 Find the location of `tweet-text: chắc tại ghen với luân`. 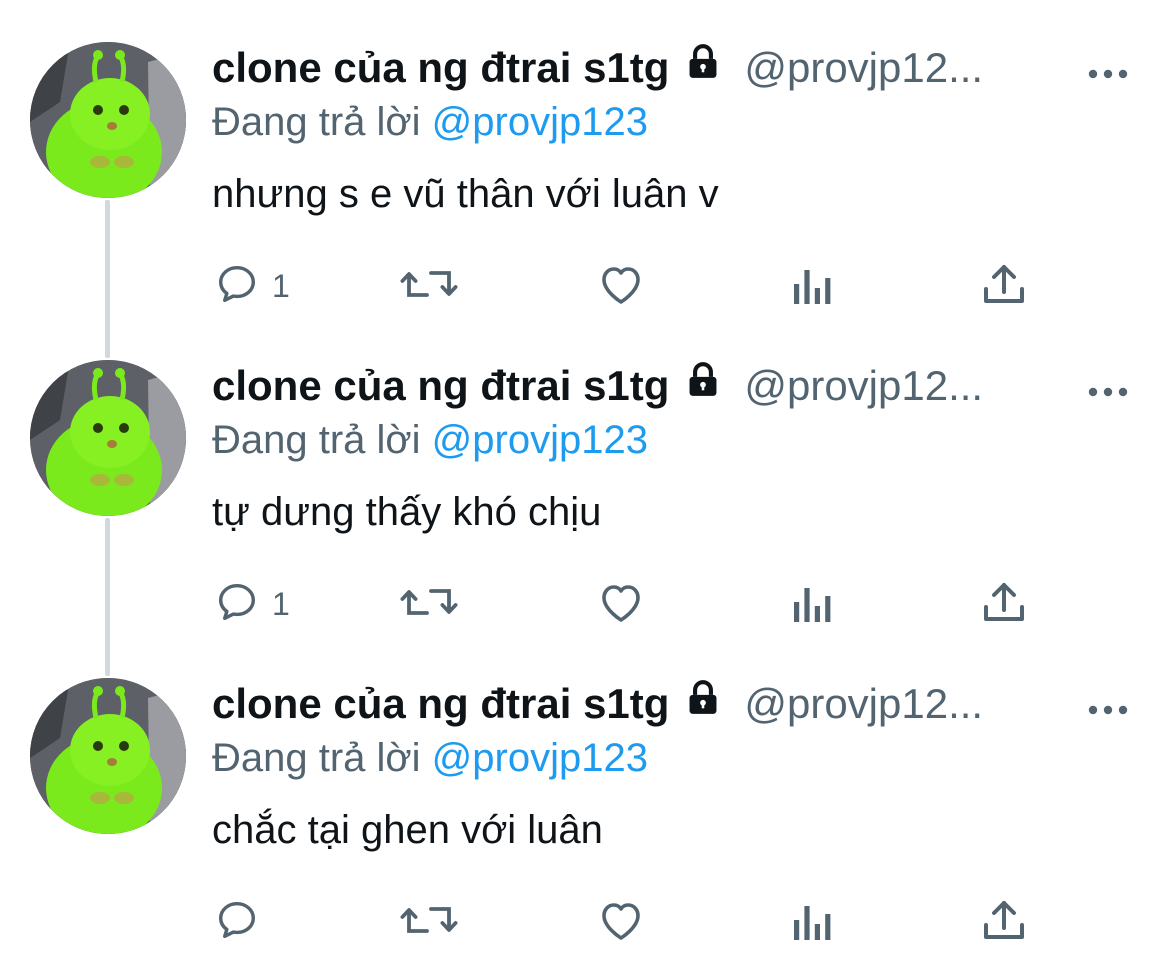

tweet-text: chắc tại ghen với luân is located at coordinates (407, 830).